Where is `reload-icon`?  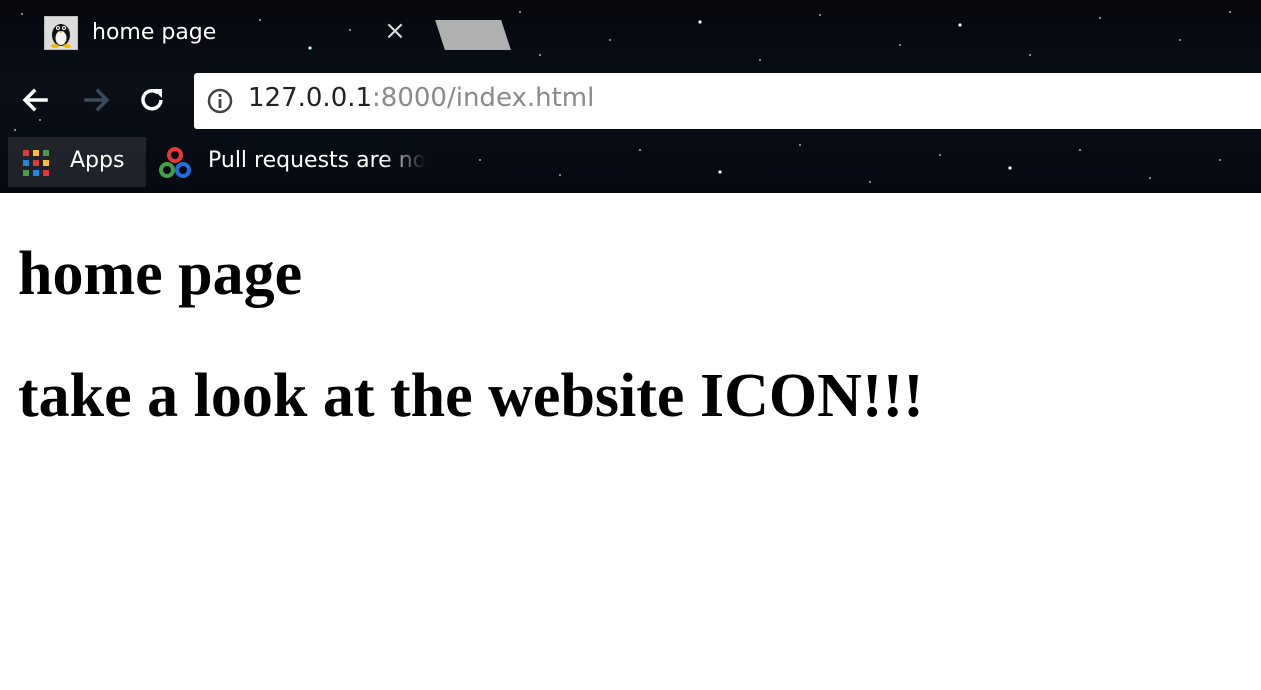
reload-icon is located at coordinates (152, 99).